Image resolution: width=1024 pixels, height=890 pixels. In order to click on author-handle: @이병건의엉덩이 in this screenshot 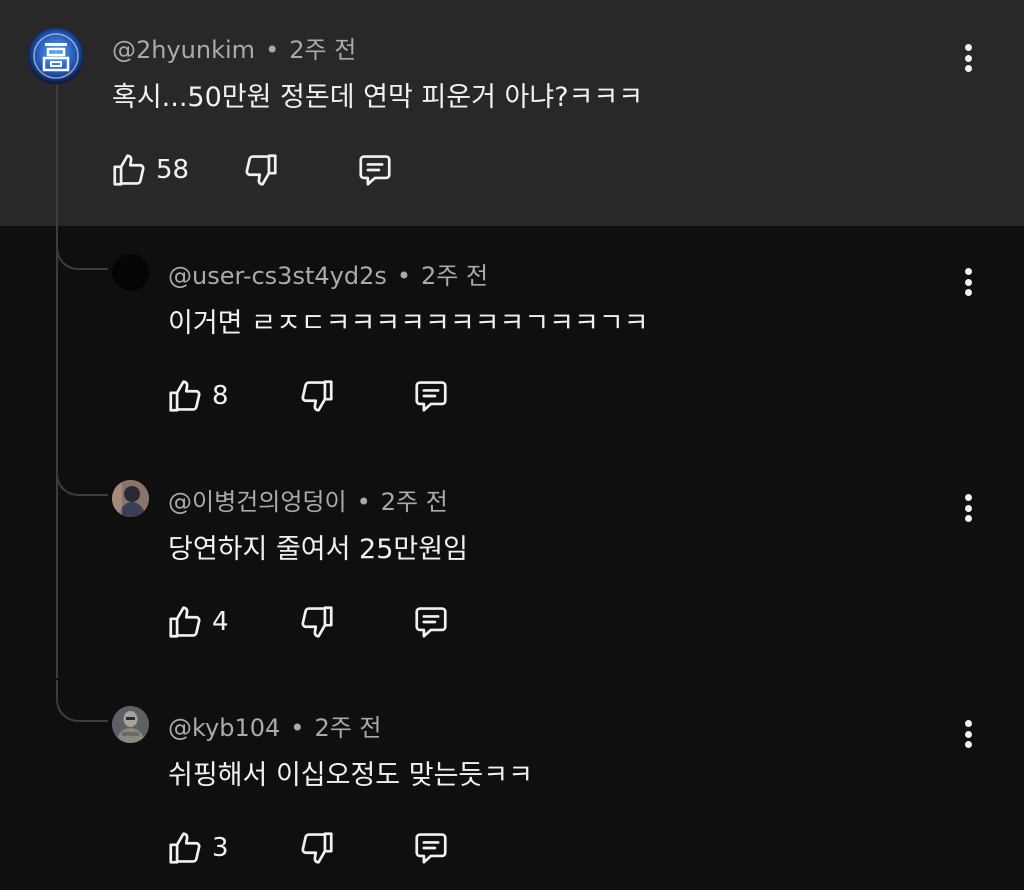, I will do `click(257, 502)`.